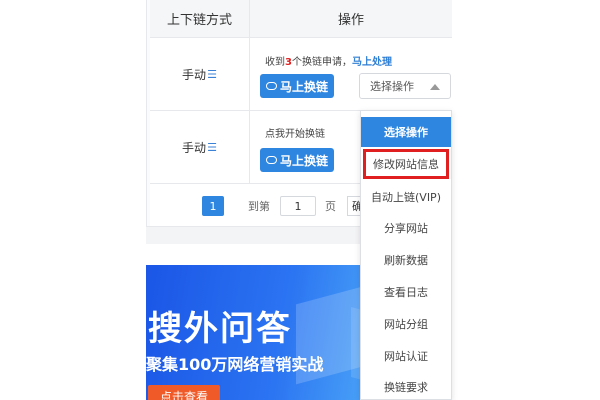  I want to click on table-row: 手动 ☰ 收到3个换链申请，马上处理 马上换链 选择操作, so click(301, 74).